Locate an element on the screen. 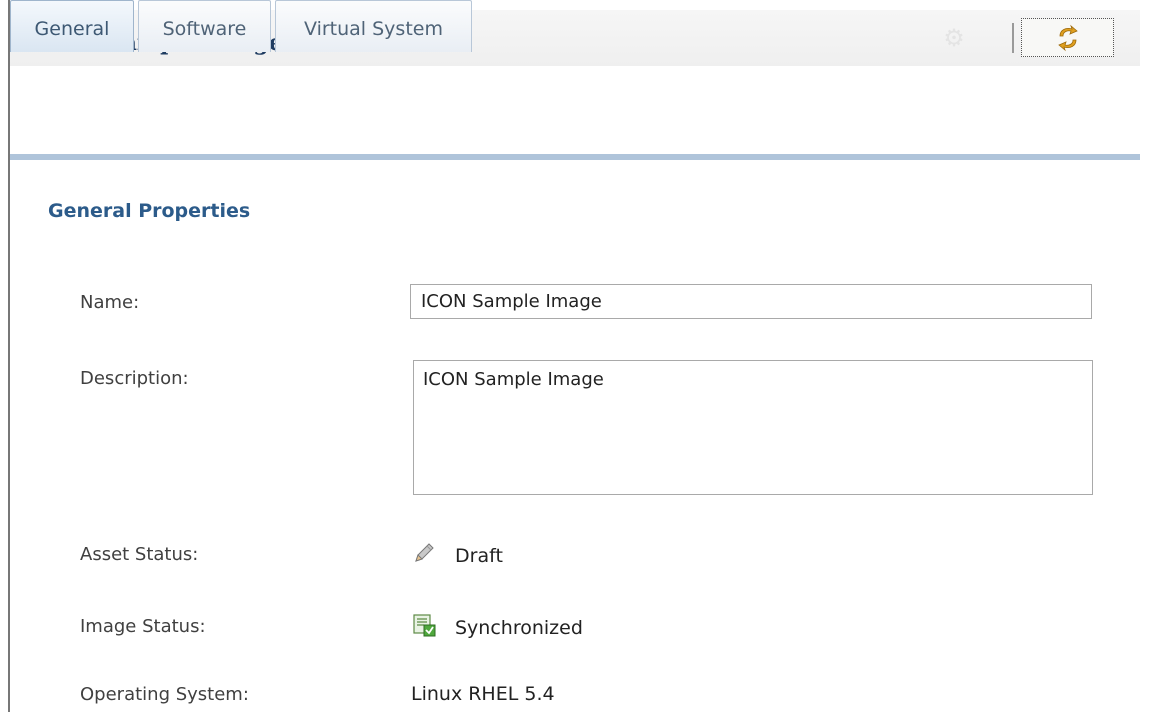 Image resolution: width=1149 pixels, height=712 pixels. pencil-icon is located at coordinates (424, 552).